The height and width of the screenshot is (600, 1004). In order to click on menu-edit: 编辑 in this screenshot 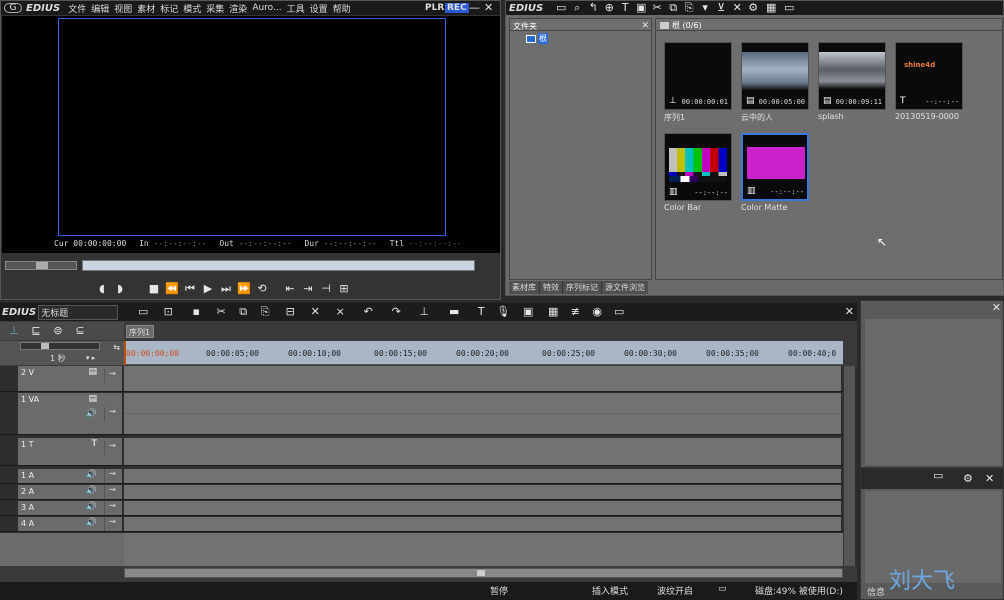, I will do `click(100, 8)`.